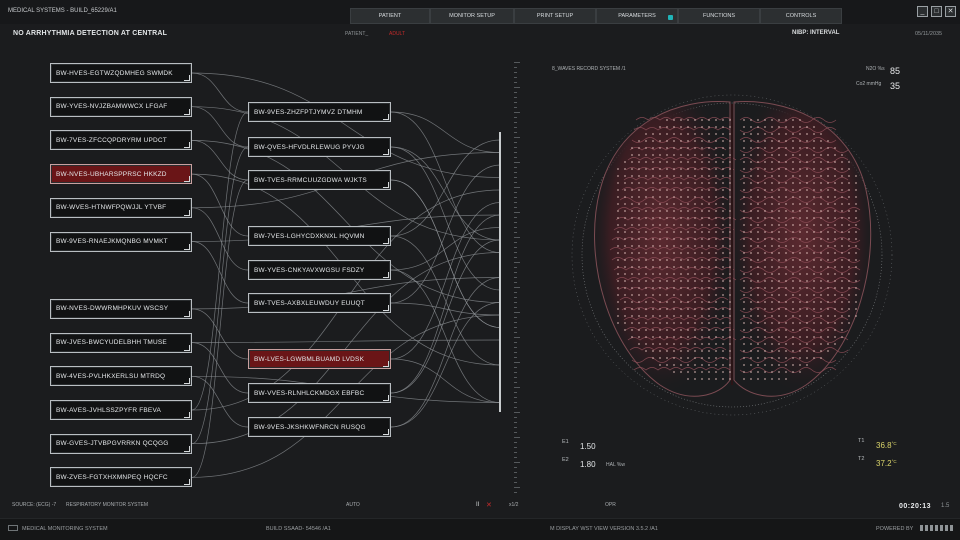  I want to click on left-node-item: BW-9VES-RNAEJKMQNBG MVMKT, so click(121, 241).